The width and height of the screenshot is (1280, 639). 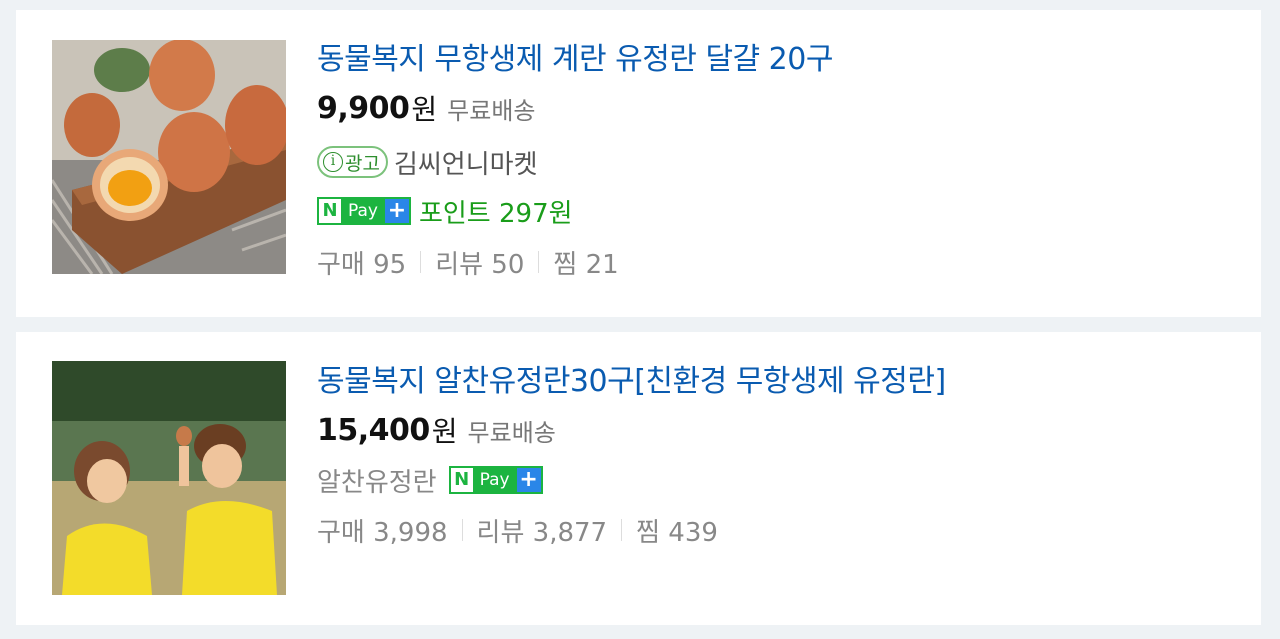 What do you see at coordinates (779, 262) in the screenshot?
I see `stats-row: 구매 95 리뷰 50 찜 21` at bounding box center [779, 262].